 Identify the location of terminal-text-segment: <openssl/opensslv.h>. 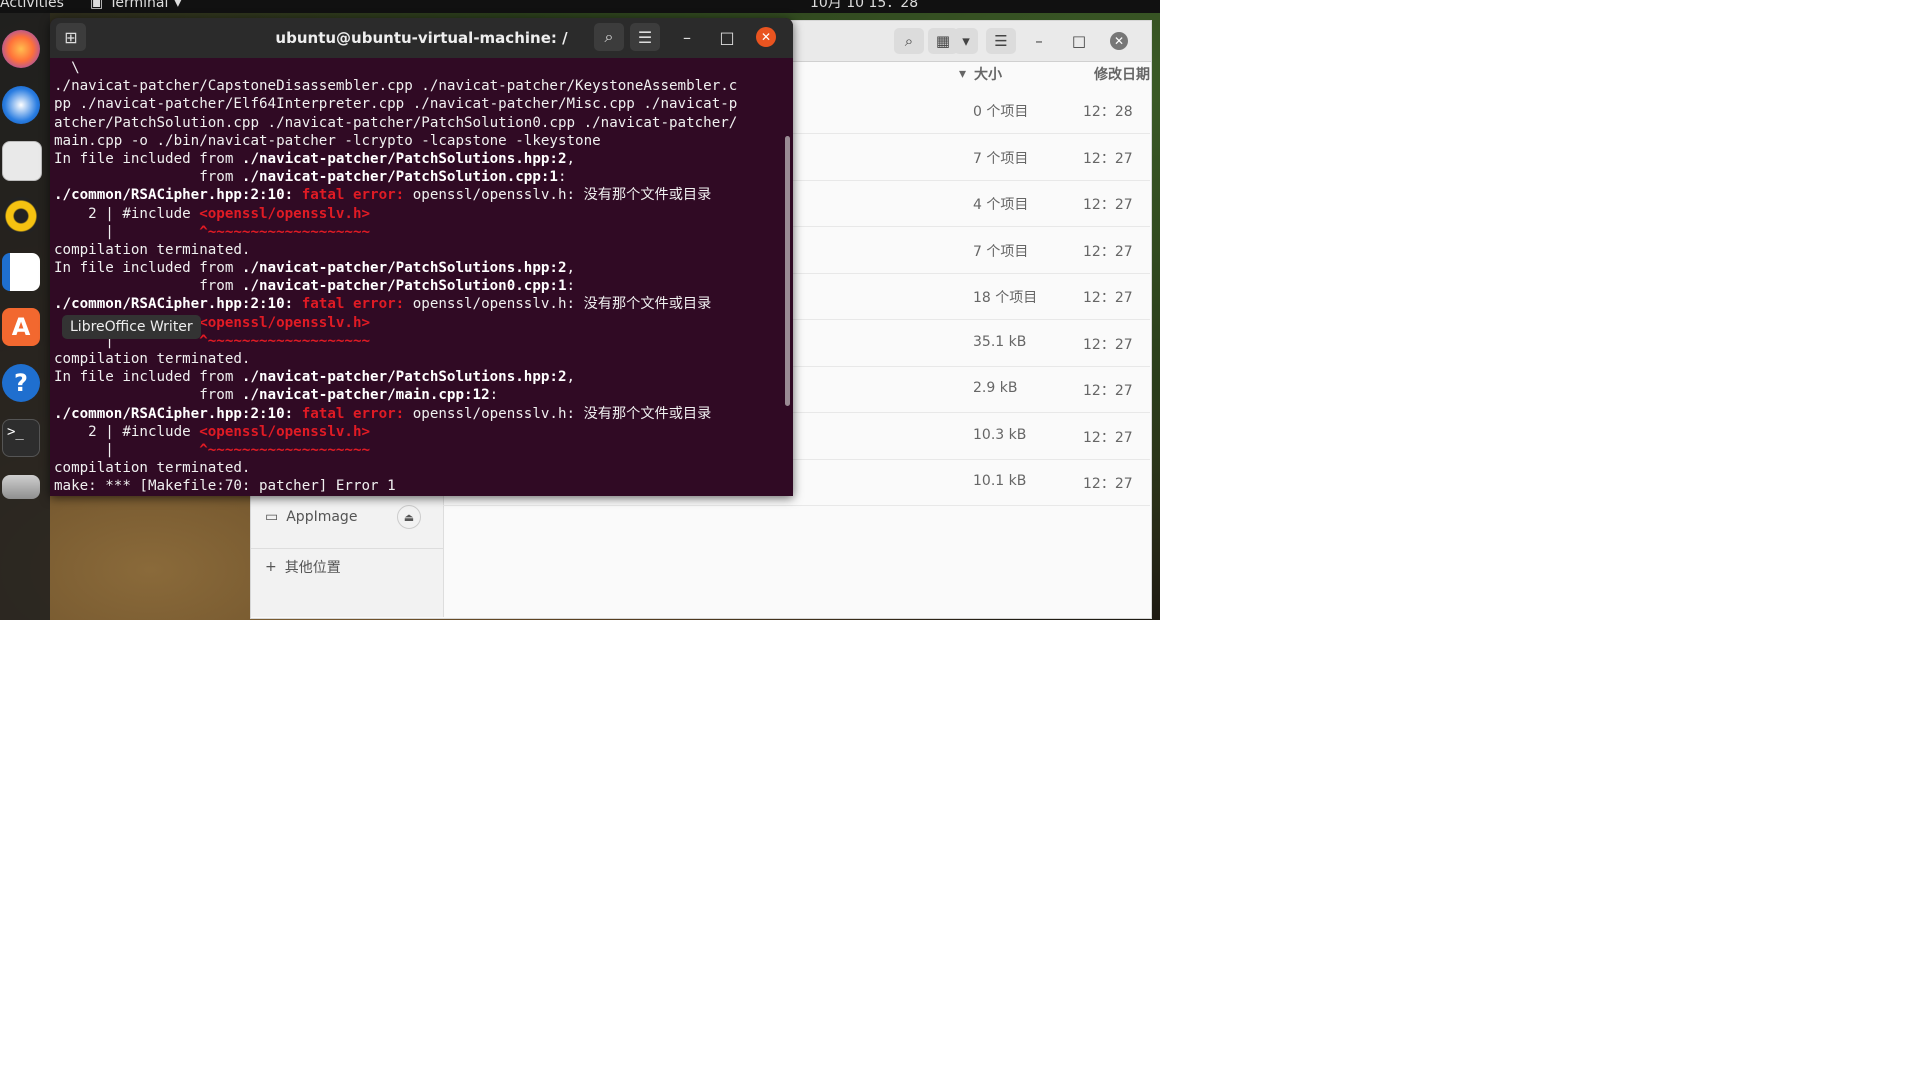
(285, 431).